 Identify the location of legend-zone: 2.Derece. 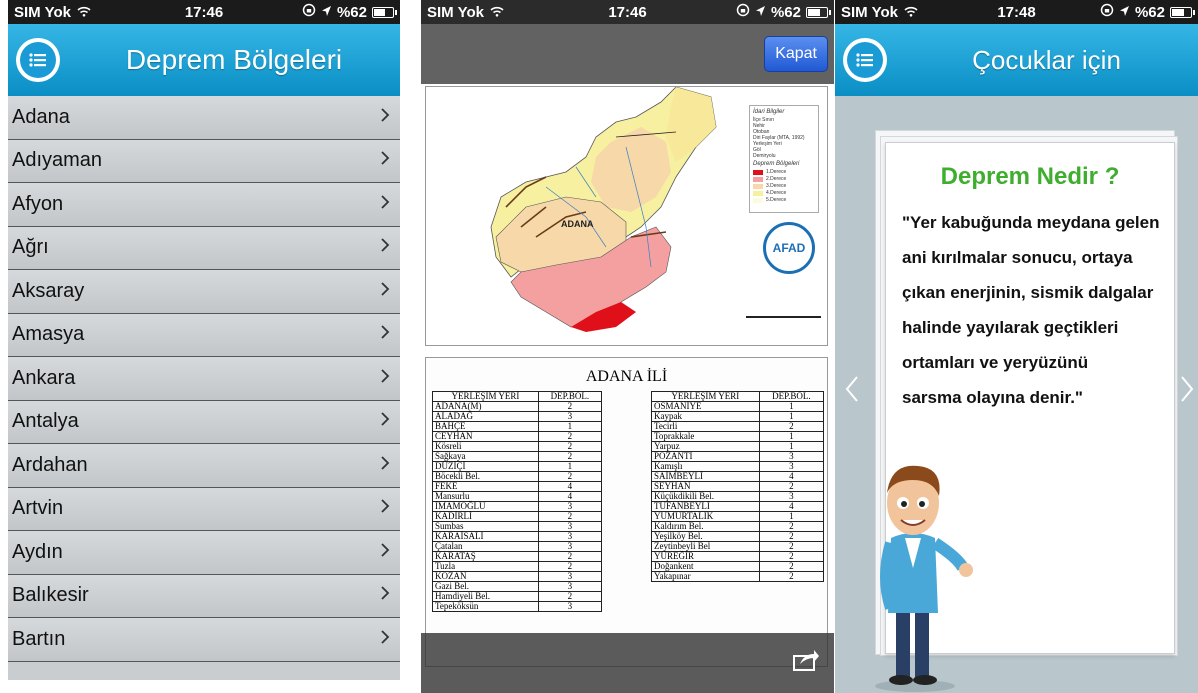
(784, 179).